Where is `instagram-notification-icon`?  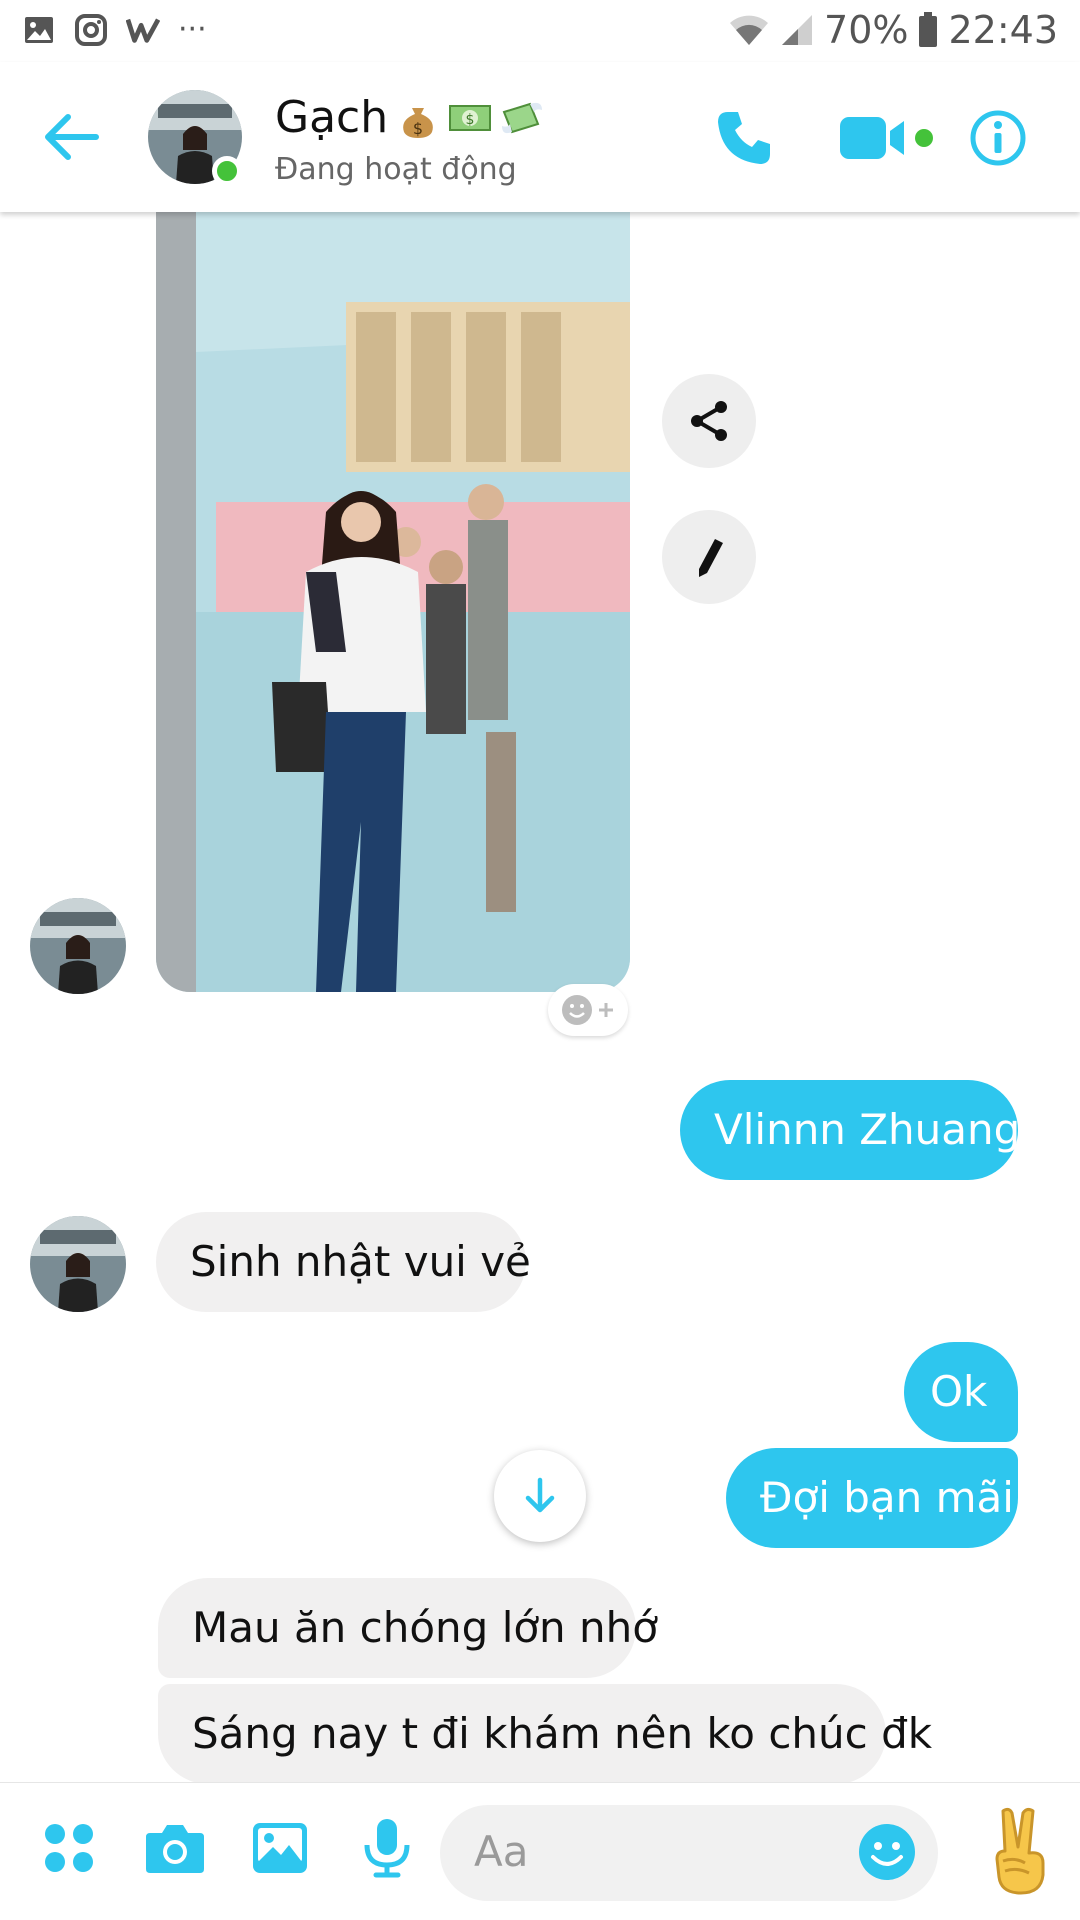
instagram-notification-icon is located at coordinates (91, 30).